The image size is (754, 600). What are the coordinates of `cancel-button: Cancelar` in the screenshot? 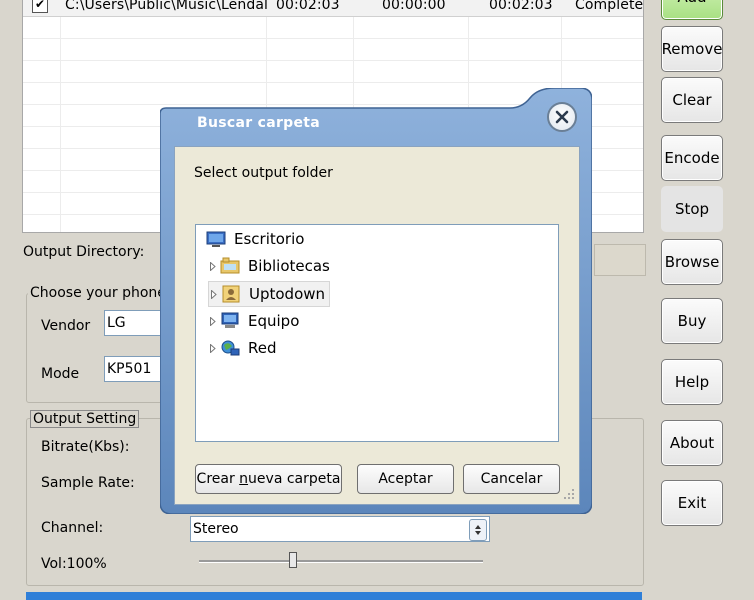 It's located at (511, 479).